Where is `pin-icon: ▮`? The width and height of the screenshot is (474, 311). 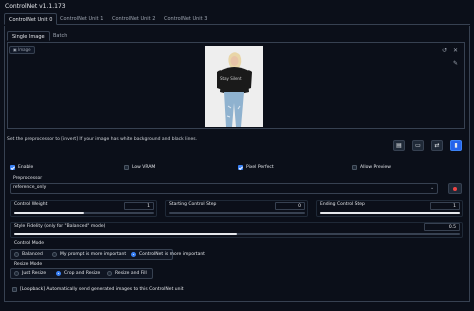
pin-icon: ▮ is located at coordinates (456, 145).